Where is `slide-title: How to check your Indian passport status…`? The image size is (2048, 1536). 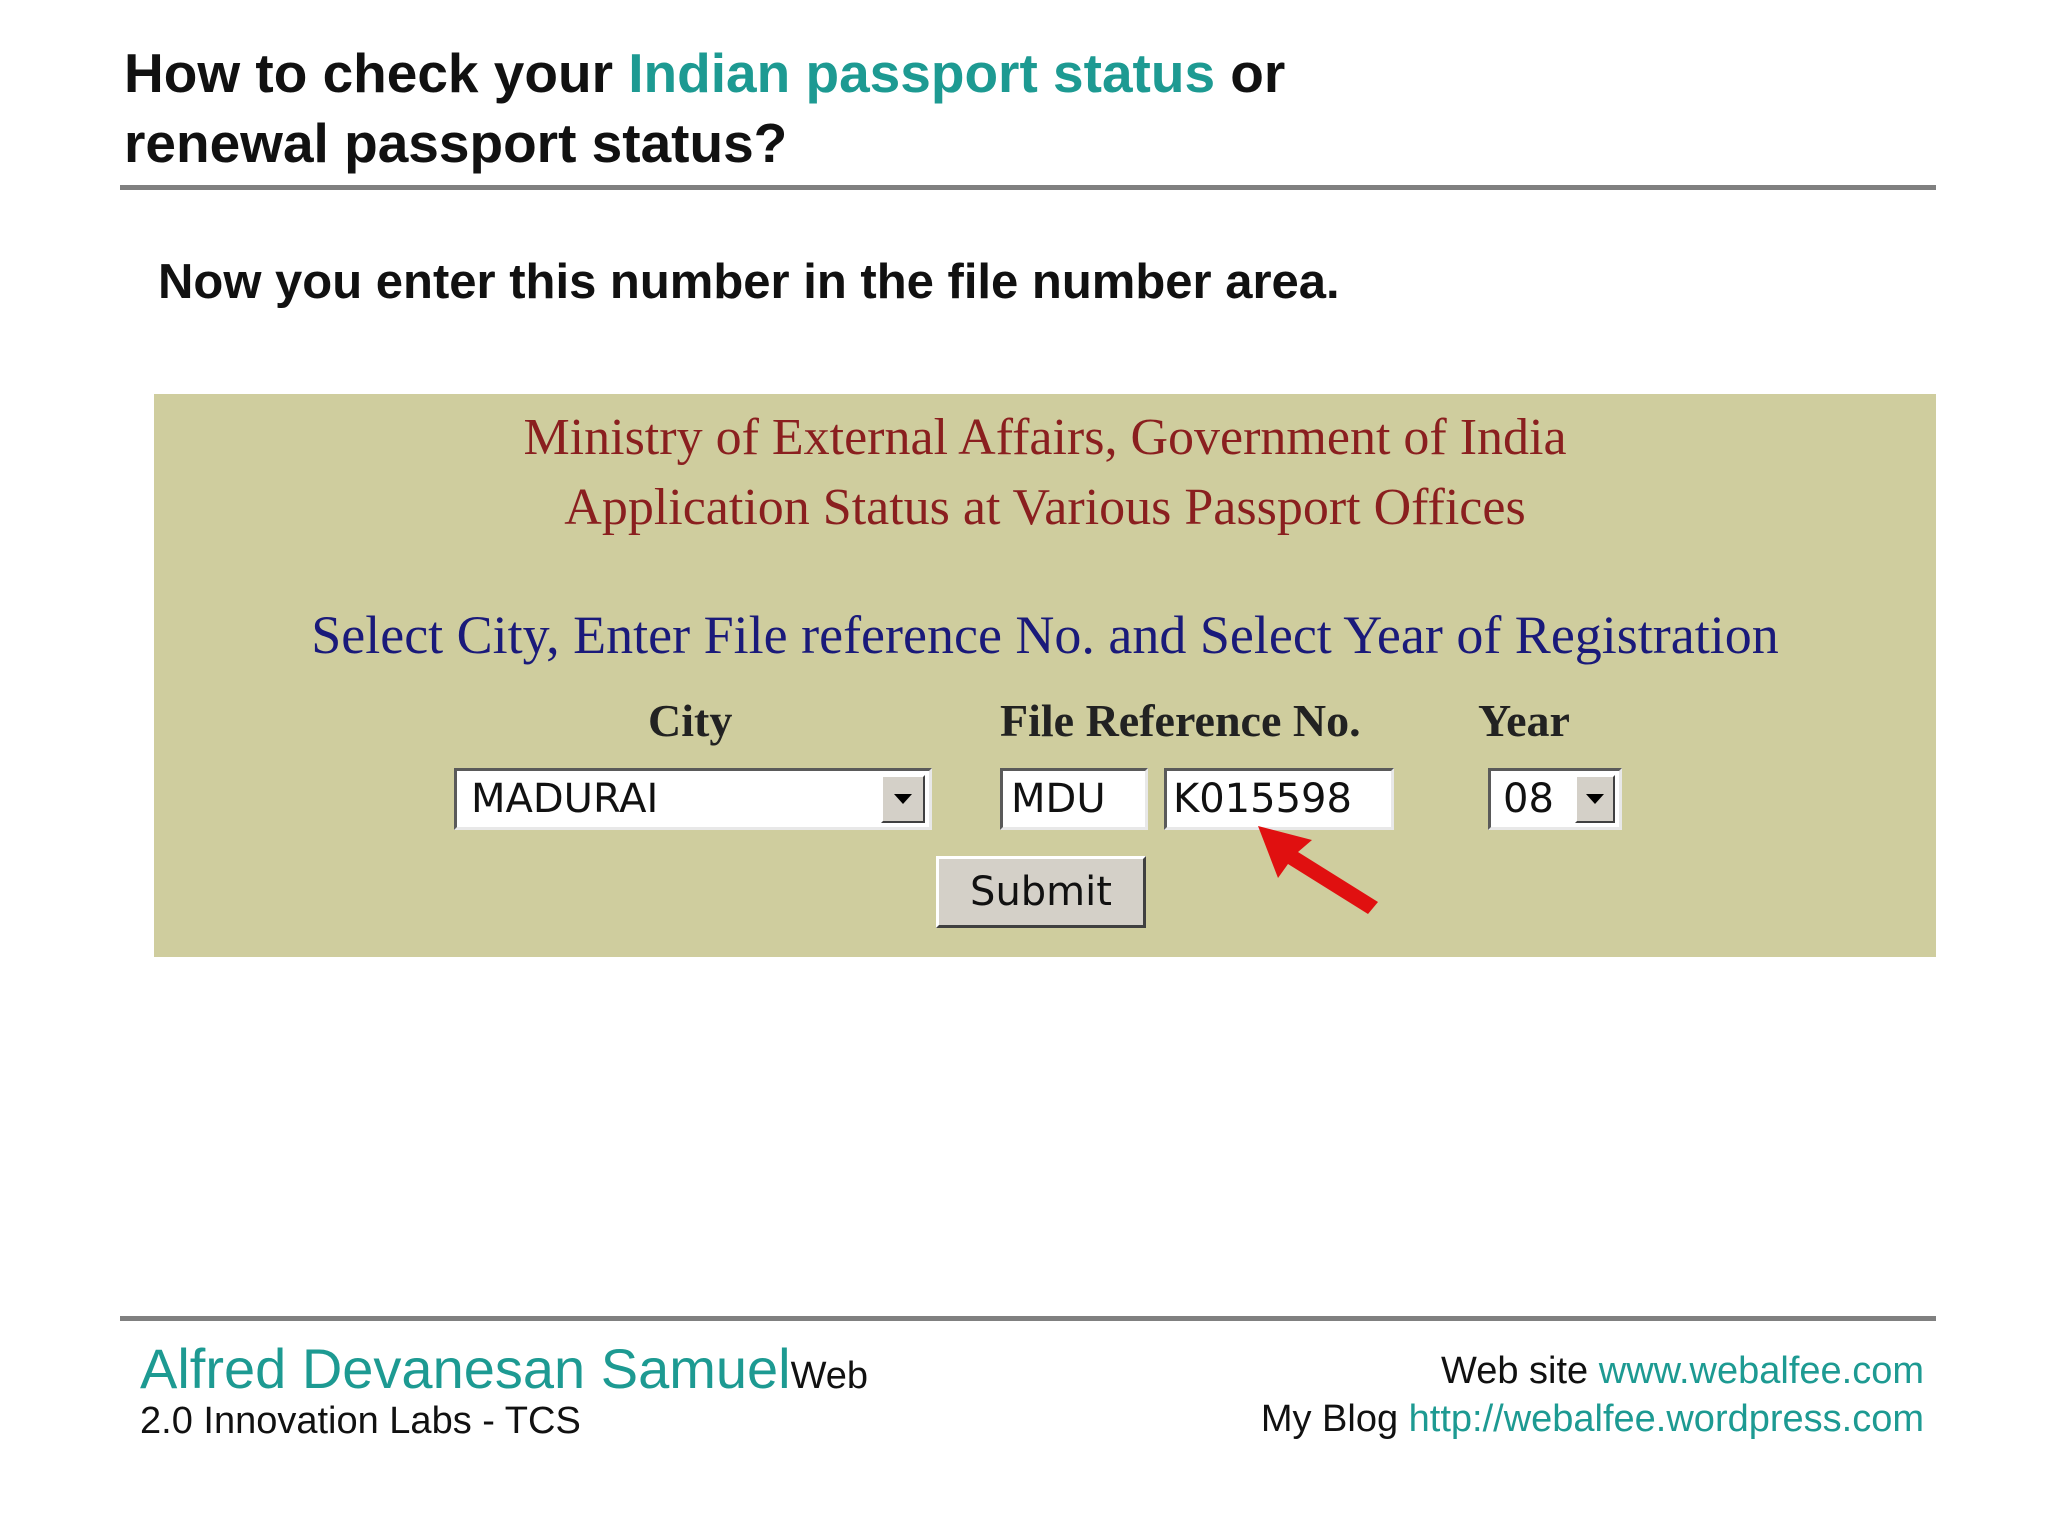 slide-title: How to check your Indian passport status… is located at coordinates (924, 108).